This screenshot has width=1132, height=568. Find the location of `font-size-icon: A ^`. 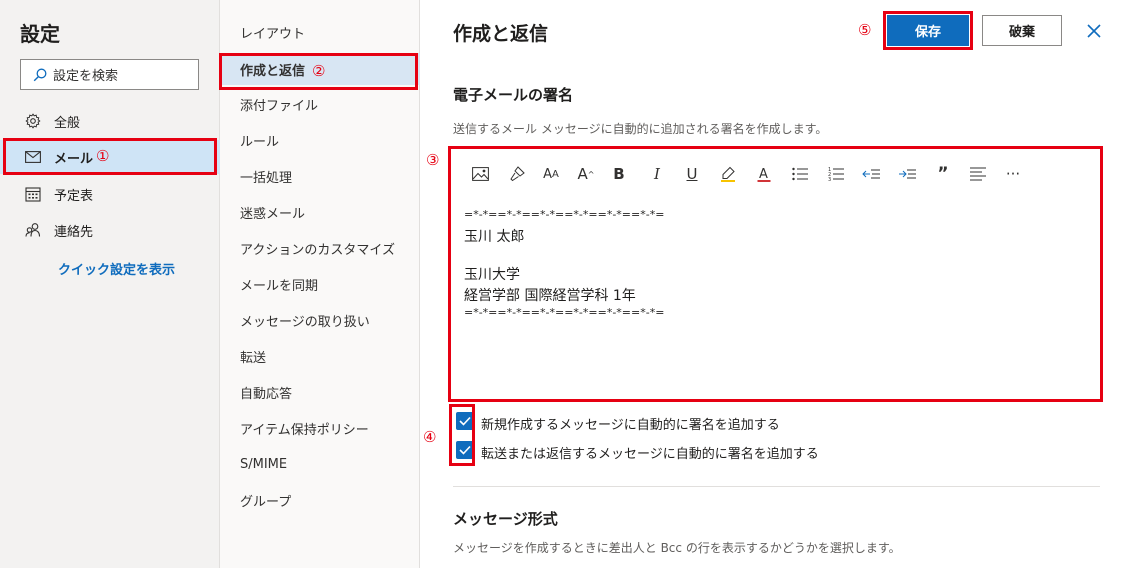

font-size-icon: A ^ is located at coordinates (586, 174).